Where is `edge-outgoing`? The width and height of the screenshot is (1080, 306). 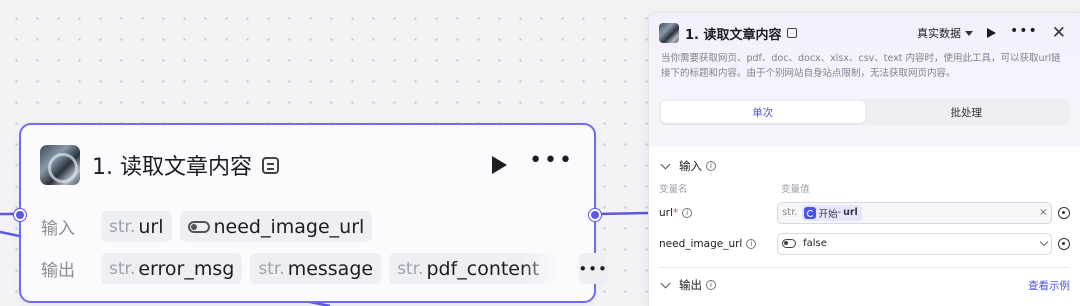 edge-outgoing is located at coordinates (622, 213).